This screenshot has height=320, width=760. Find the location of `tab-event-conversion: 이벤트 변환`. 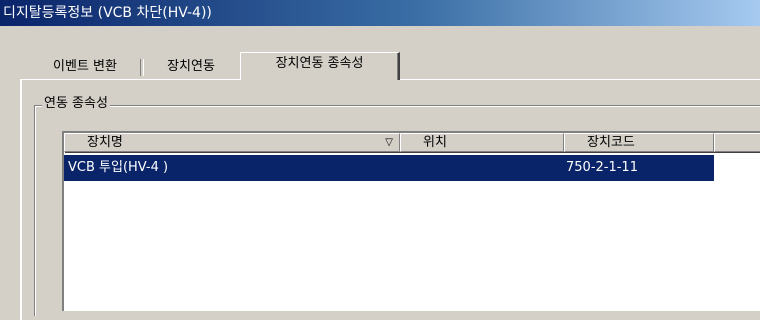

tab-event-conversion: 이벤트 변환 is located at coordinates (85, 67).